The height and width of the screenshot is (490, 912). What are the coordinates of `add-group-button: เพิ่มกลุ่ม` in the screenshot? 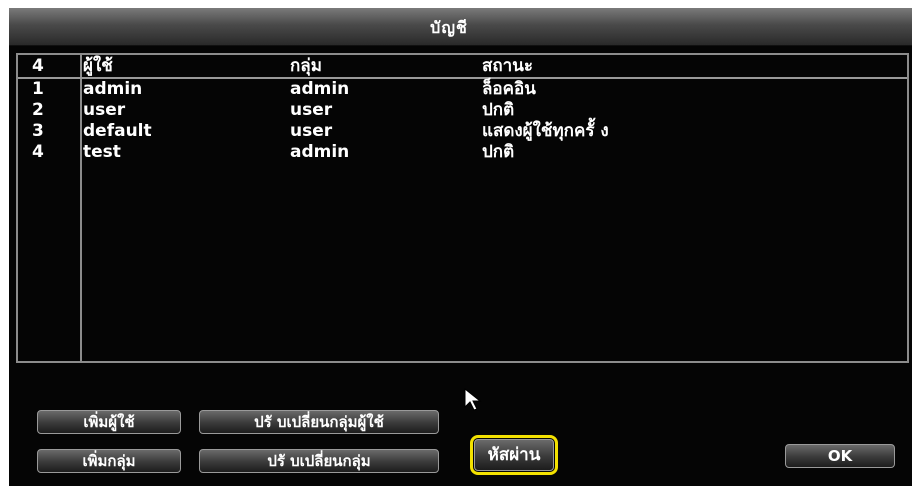 It's located at (109, 461).